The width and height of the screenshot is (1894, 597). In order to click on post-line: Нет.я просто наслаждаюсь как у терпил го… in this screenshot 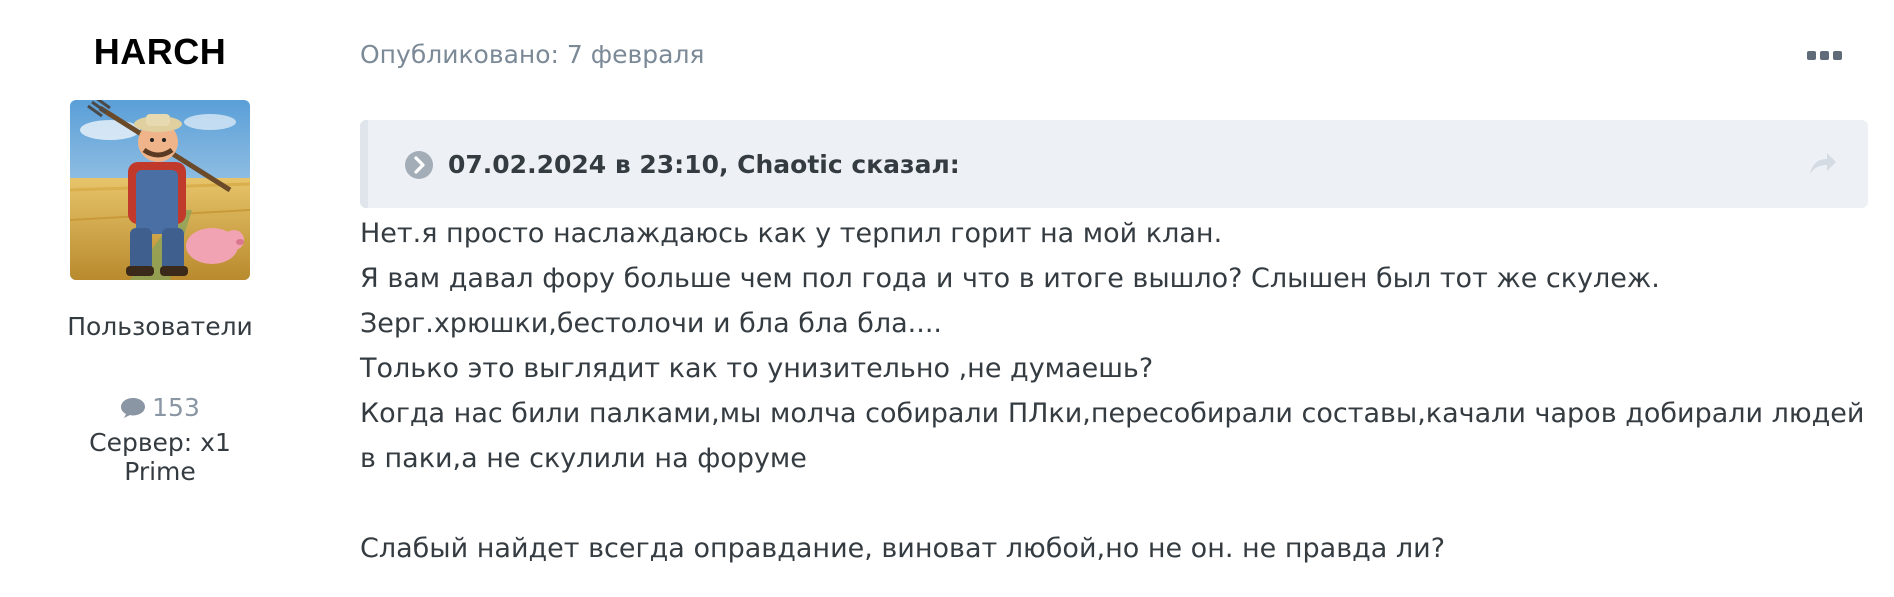, I will do `click(791, 233)`.